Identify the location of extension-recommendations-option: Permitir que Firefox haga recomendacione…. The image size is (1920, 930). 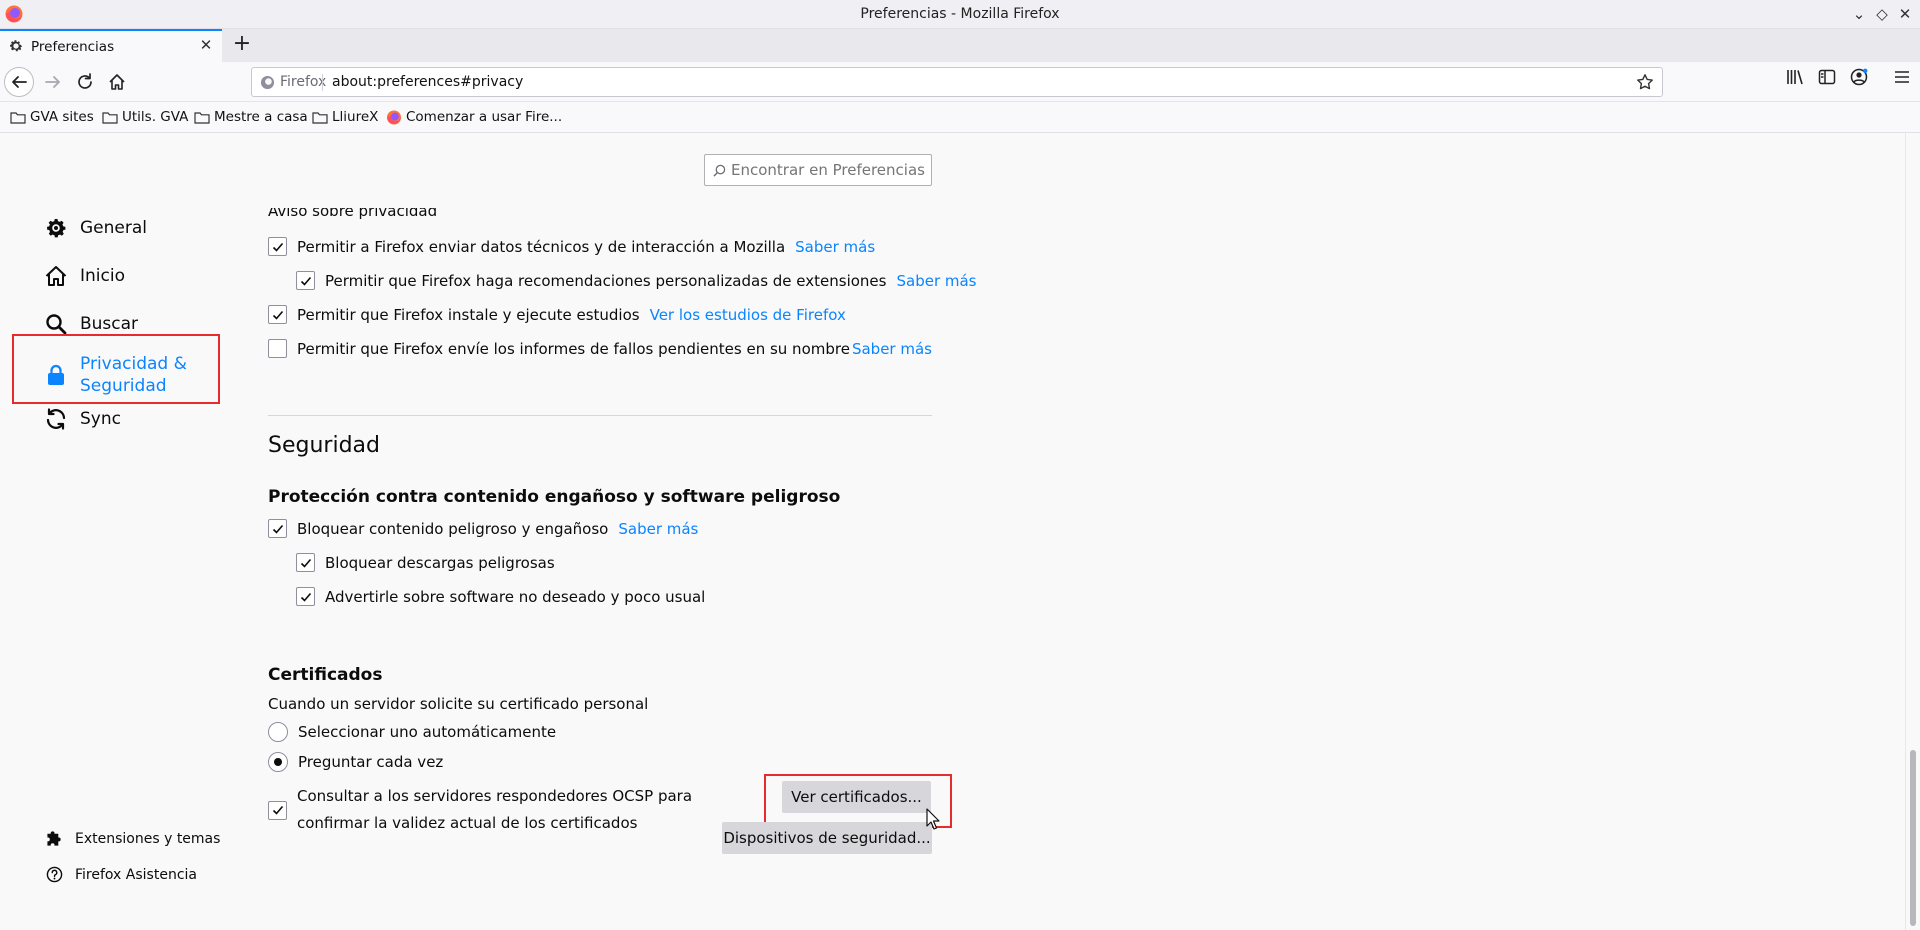
(636, 280).